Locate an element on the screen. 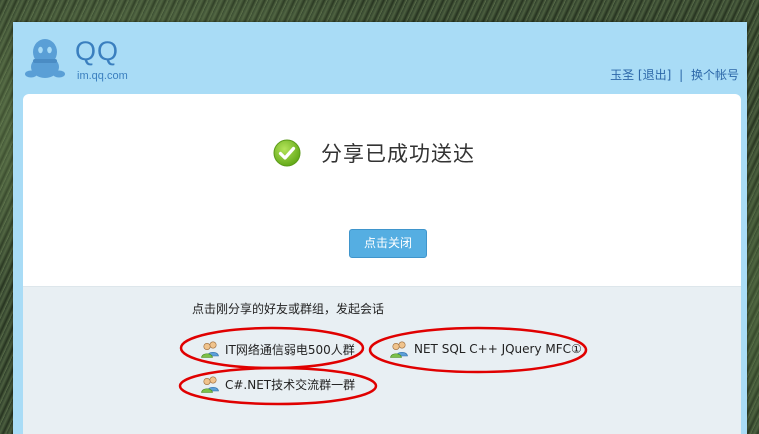 Image resolution: width=759 pixels, height=434 pixels. username: 玉圣 is located at coordinates (622, 75).